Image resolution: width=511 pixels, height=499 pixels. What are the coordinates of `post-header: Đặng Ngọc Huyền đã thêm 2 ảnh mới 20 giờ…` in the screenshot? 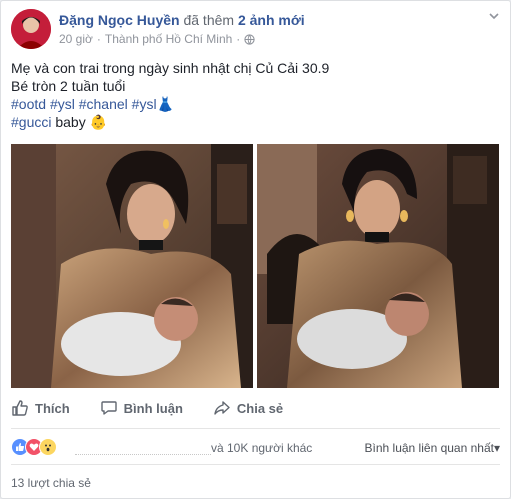 It's located at (255, 29).